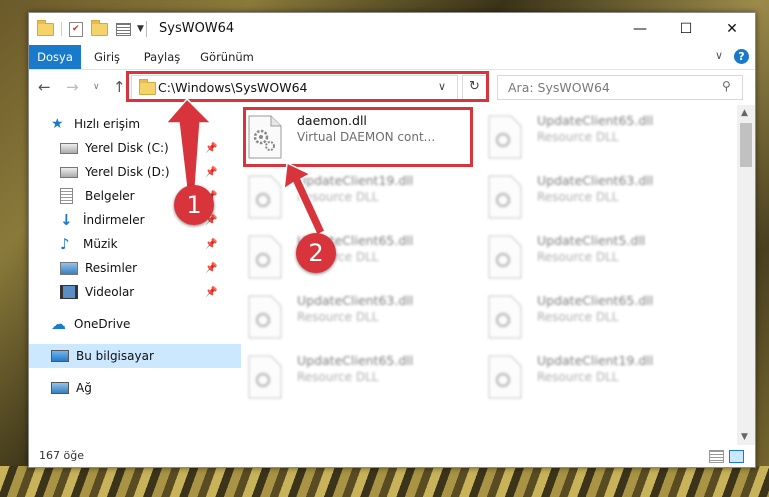 This screenshot has width=769, height=497. Describe the element at coordinates (304, 199) in the screenshot. I see `arrow-to-file` at that location.